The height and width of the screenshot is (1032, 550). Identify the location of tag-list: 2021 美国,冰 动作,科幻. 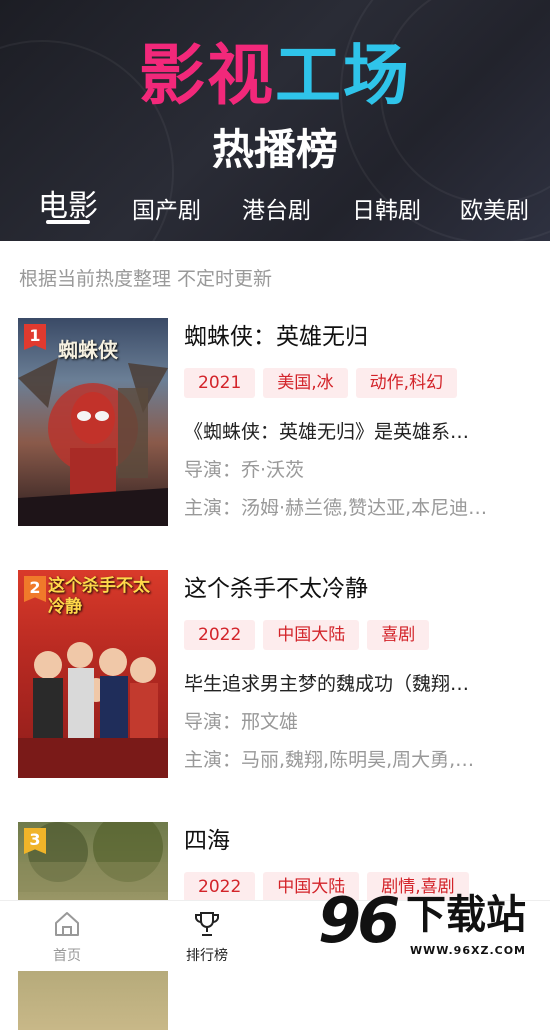
(324, 384).